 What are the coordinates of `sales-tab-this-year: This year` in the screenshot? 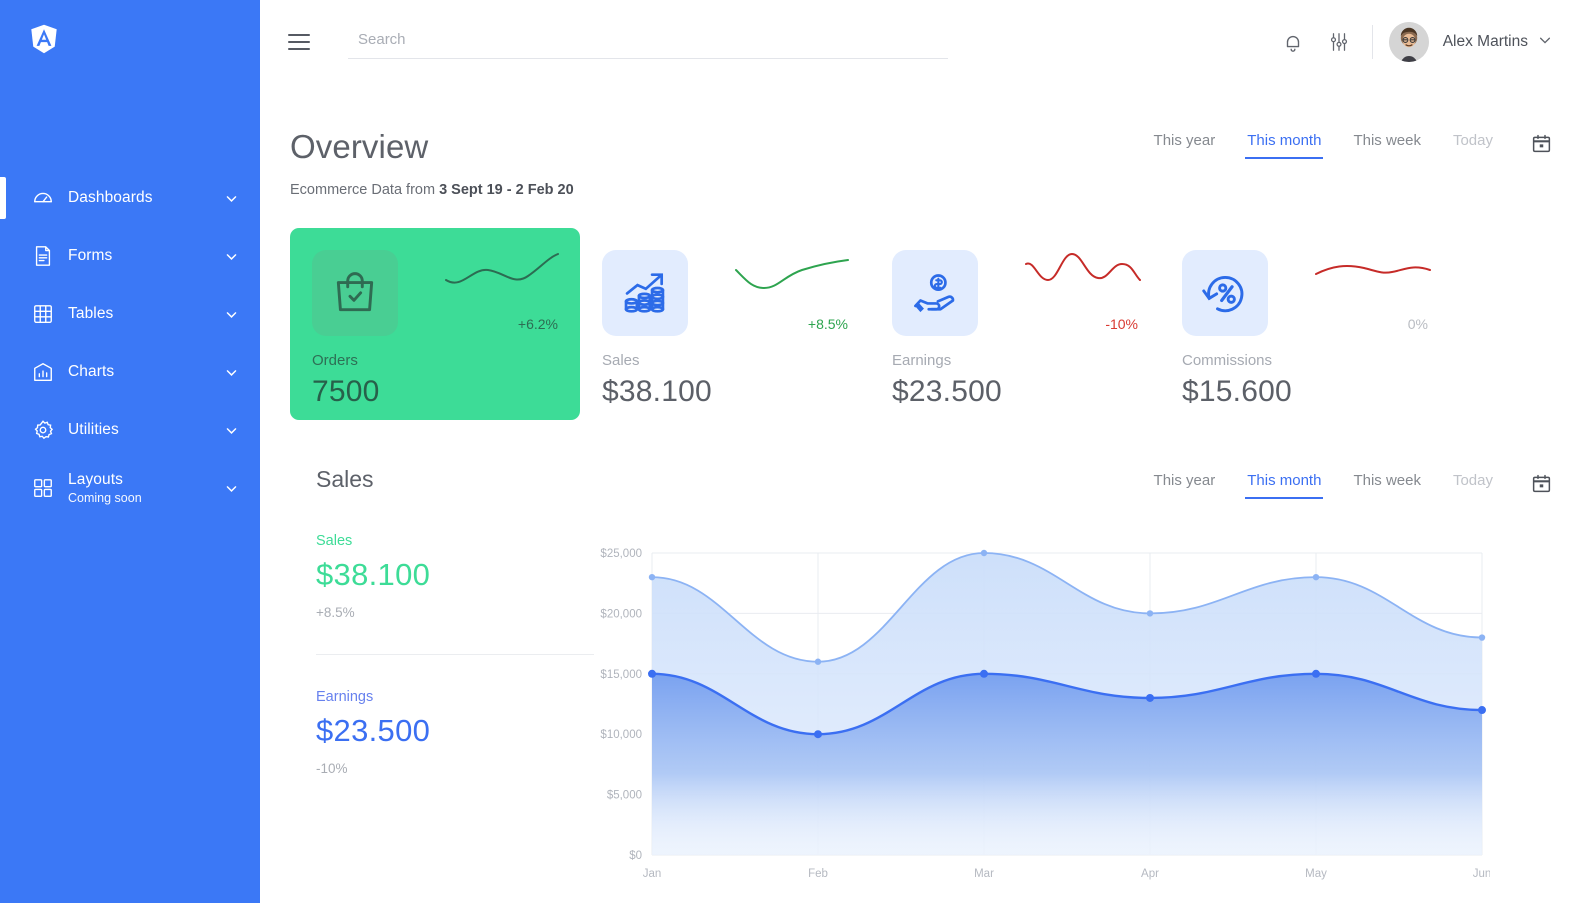 It's located at (1185, 483).